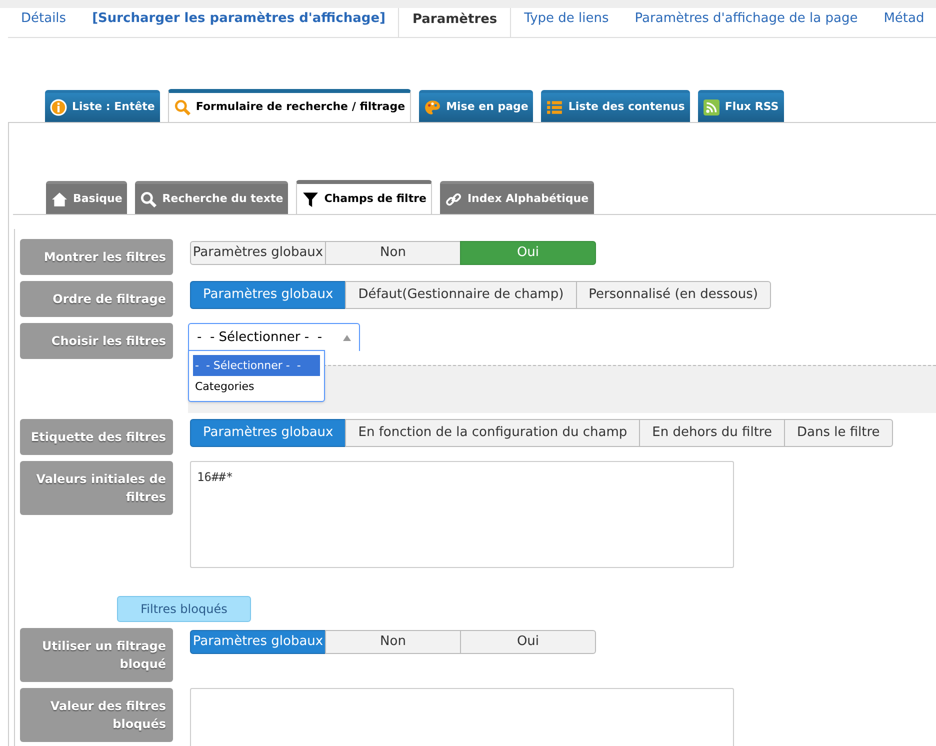 This screenshot has width=936, height=746. I want to click on tab: Flux RSS, so click(741, 106).